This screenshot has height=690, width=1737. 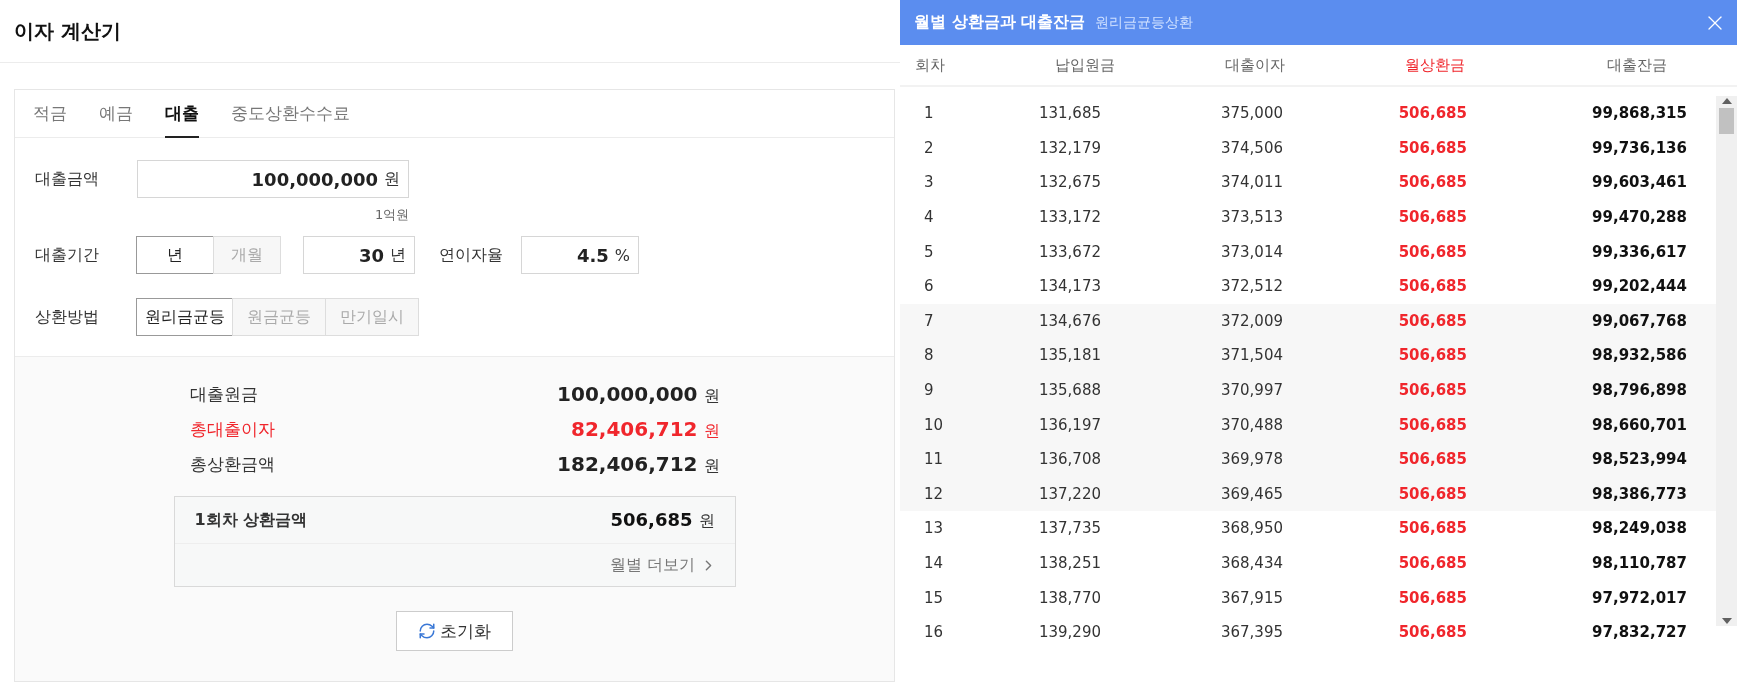 What do you see at coordinates (627, 394) in the screenshot?
I see `summary-value: 100,000,000` at bounding box center [627, 394].